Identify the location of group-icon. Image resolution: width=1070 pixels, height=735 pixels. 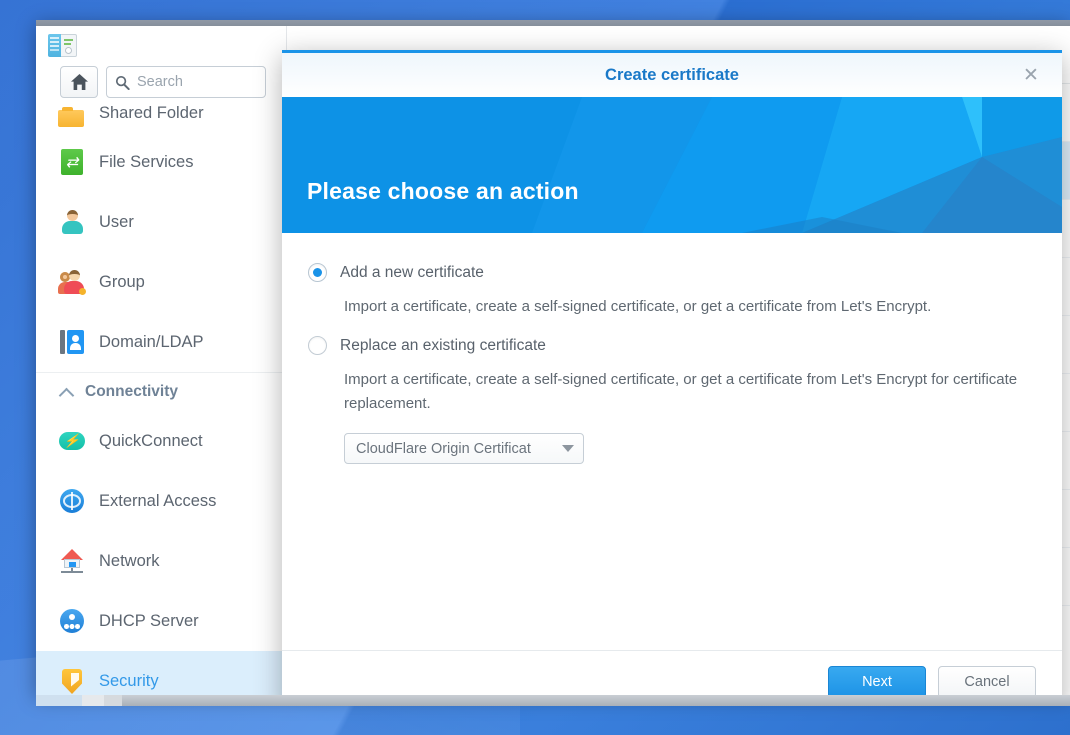
(72, 282).